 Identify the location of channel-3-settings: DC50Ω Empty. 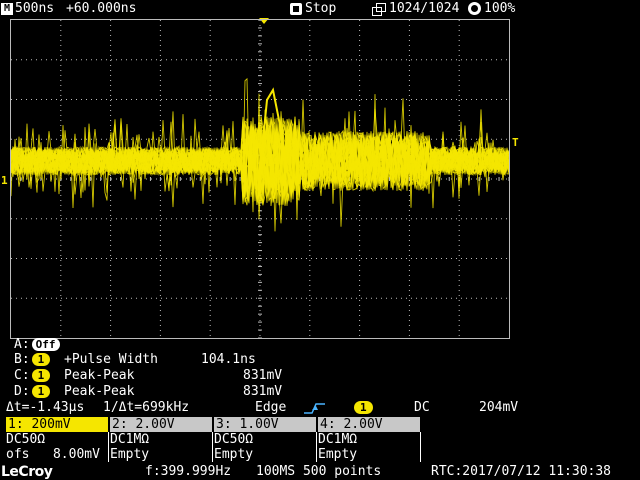
(265, 447).